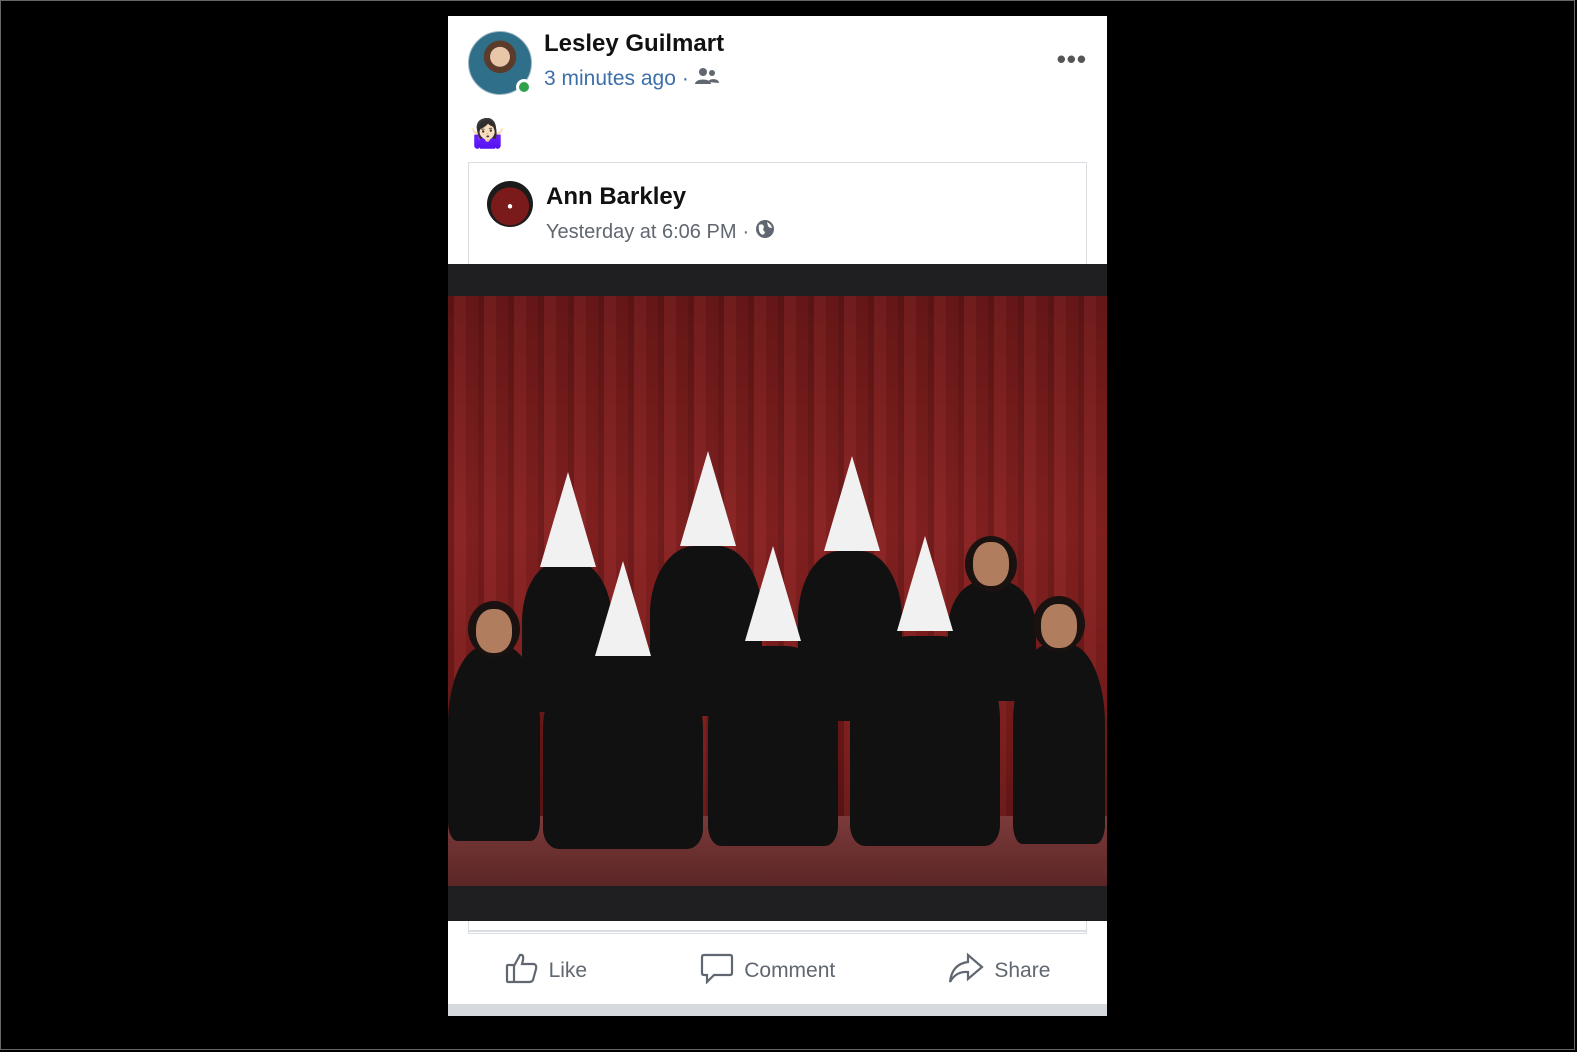 The image size is (1577, 1052). I want to click on thumbs-up-icon, so click(522, 971).